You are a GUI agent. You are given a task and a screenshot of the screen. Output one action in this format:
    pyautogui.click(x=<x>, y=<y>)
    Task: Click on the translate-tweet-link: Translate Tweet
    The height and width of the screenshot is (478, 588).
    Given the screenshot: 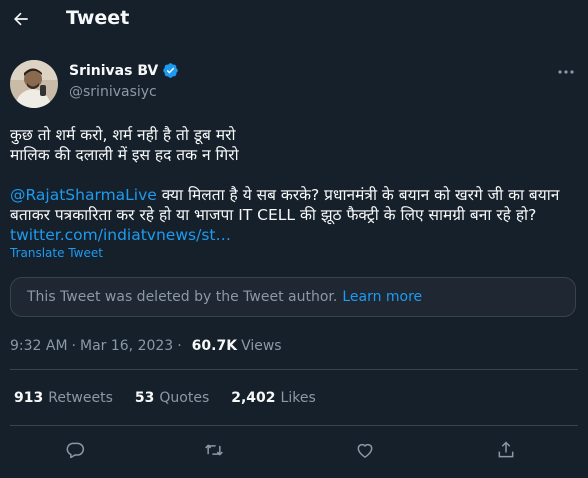 What is the action you would take?
    pyautogui.click(x=56, y=253)
    